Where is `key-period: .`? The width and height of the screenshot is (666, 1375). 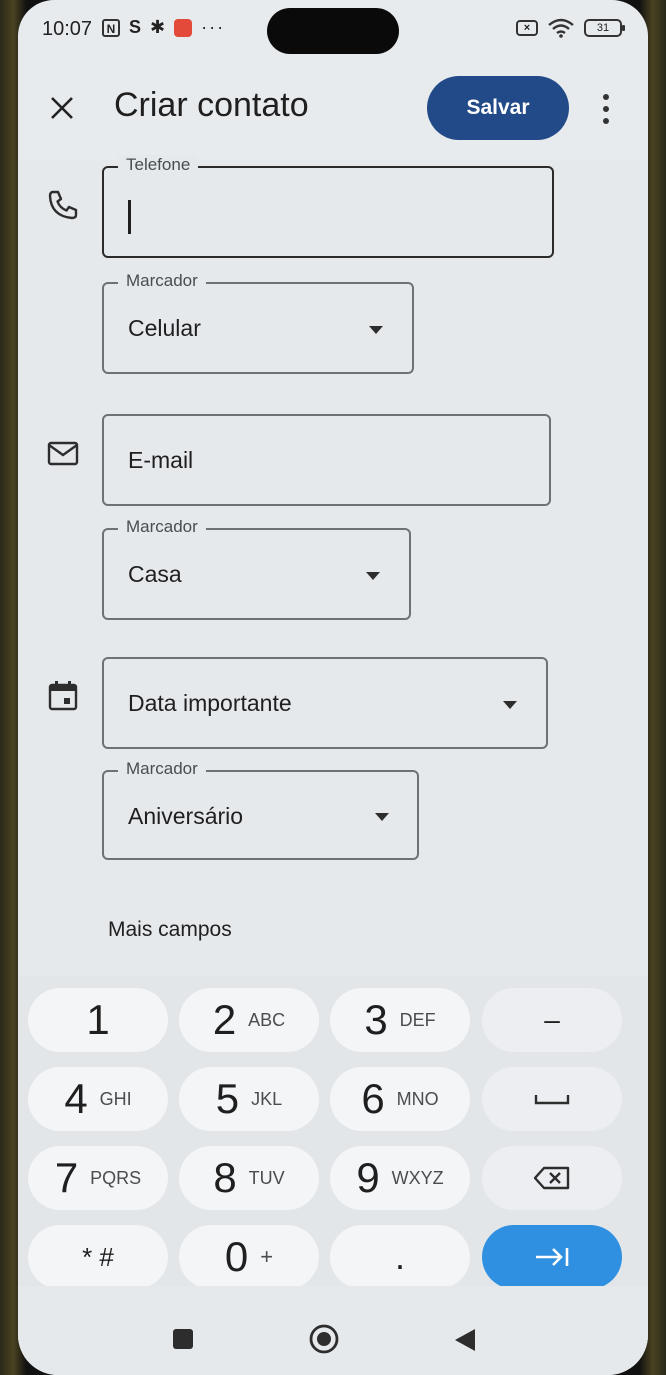 key-period: . is located at coordinates (400, 1257).